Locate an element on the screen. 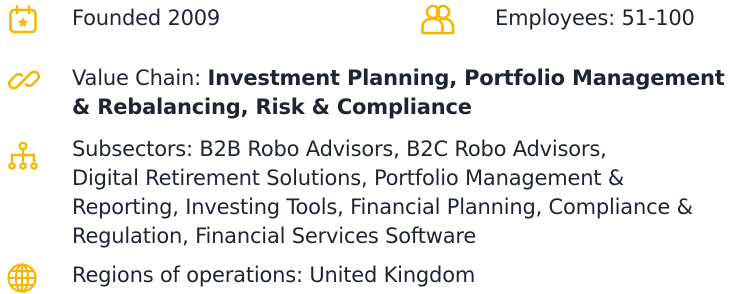 This screenshot has height=294, width=750. founded-text: Founded 2009 is located at coordinates (146, 18).